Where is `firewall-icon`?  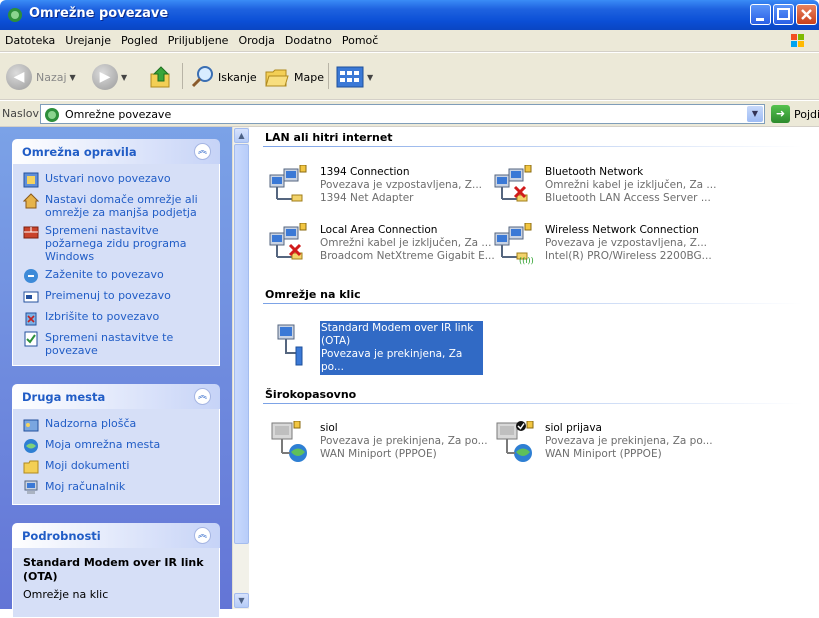
firewall-icon is located at coordinates (31, 232).